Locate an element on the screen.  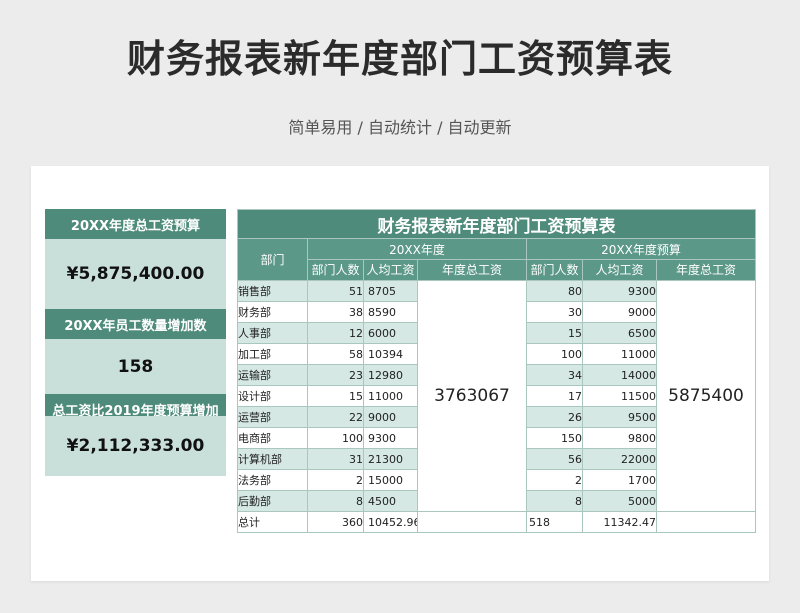
current-headcount-cell: 58 is located at coordinates (335, 354).